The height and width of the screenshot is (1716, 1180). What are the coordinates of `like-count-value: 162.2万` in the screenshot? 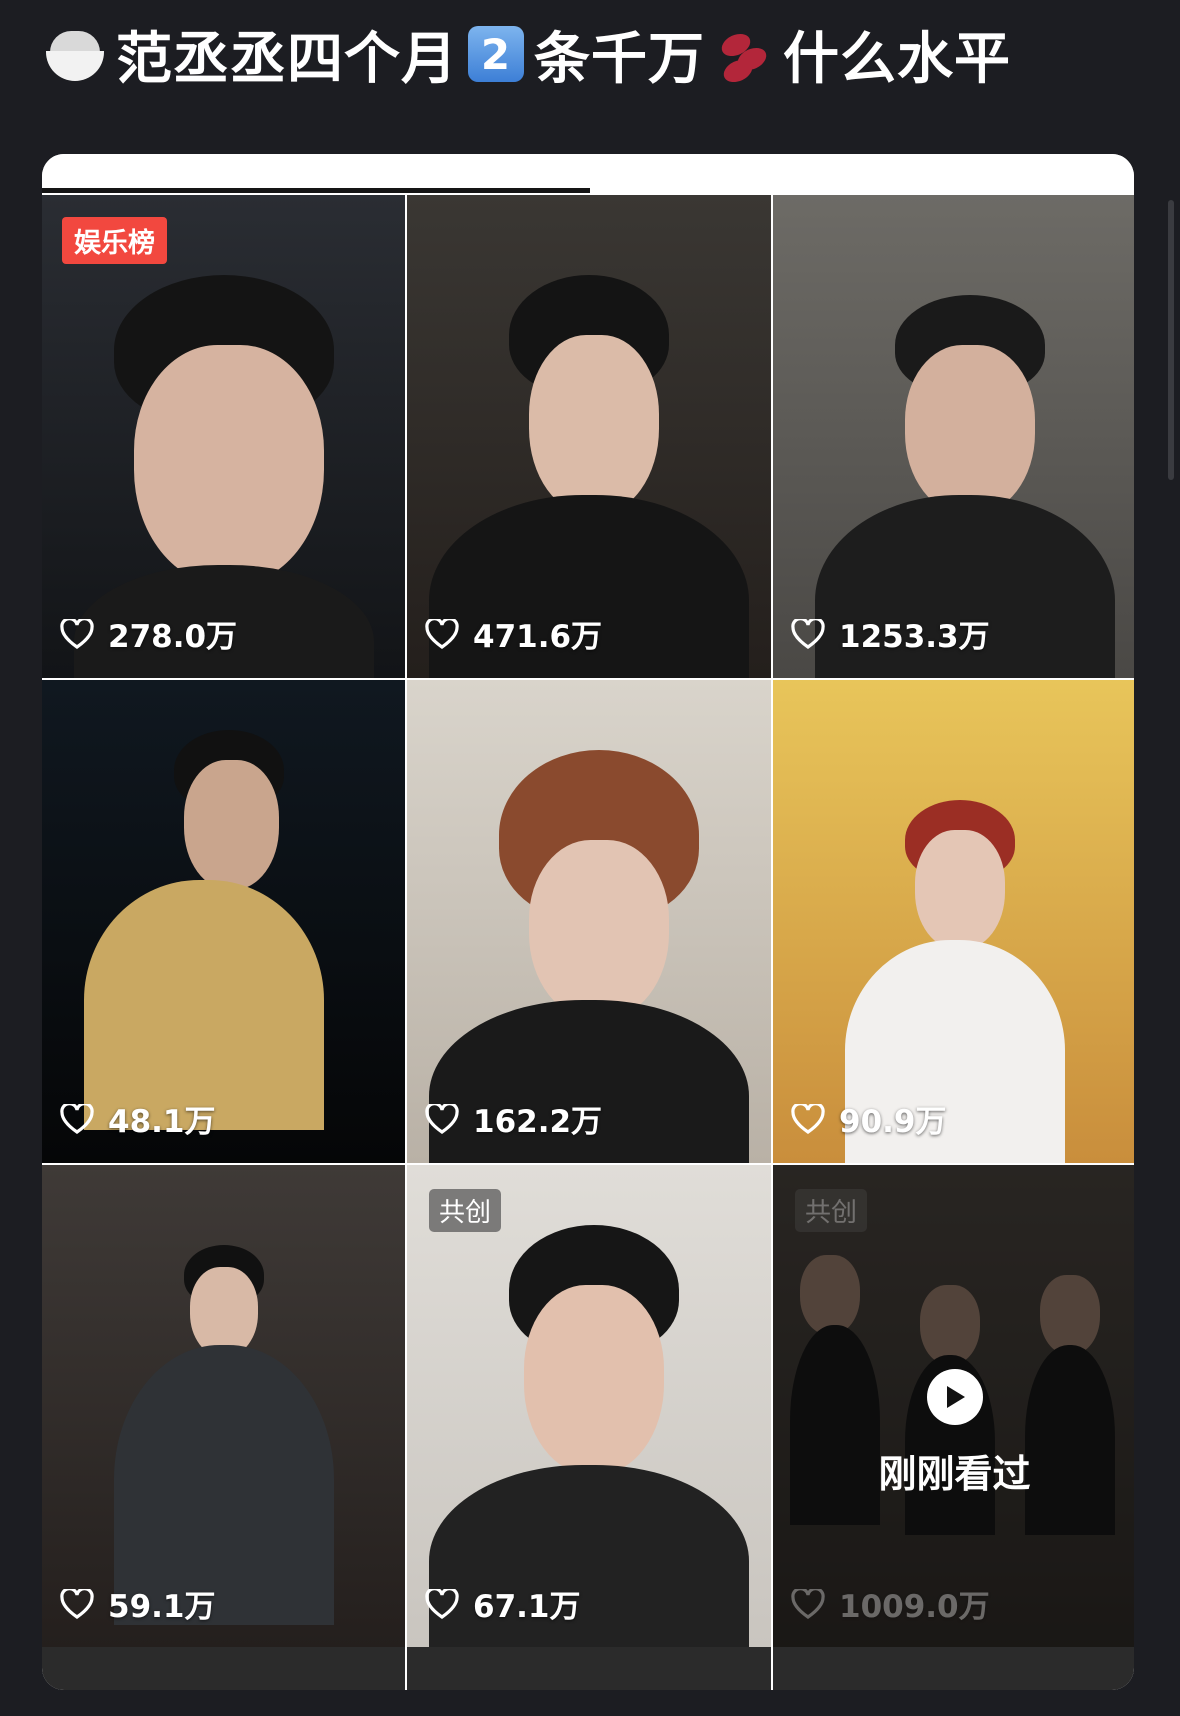 It's located at (538, 1122).